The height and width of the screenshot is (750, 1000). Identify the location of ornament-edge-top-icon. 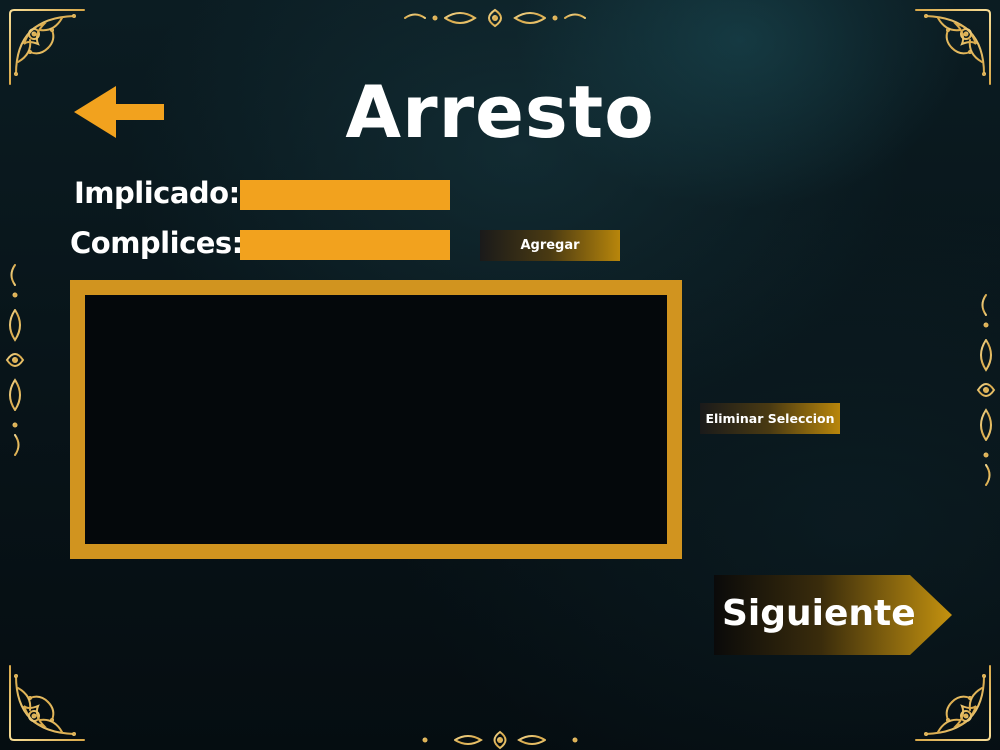
(495, 18).